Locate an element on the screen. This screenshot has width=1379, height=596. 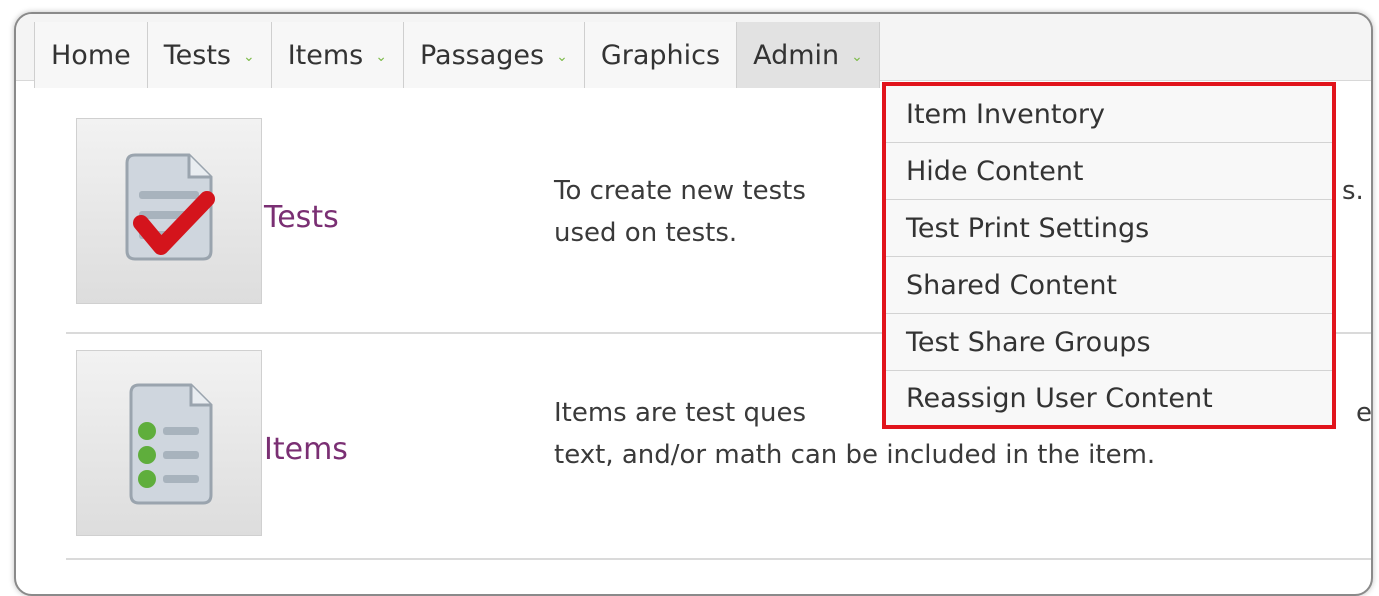
nav-passages: Passages ⌄ is located at coordinates (494, 55).